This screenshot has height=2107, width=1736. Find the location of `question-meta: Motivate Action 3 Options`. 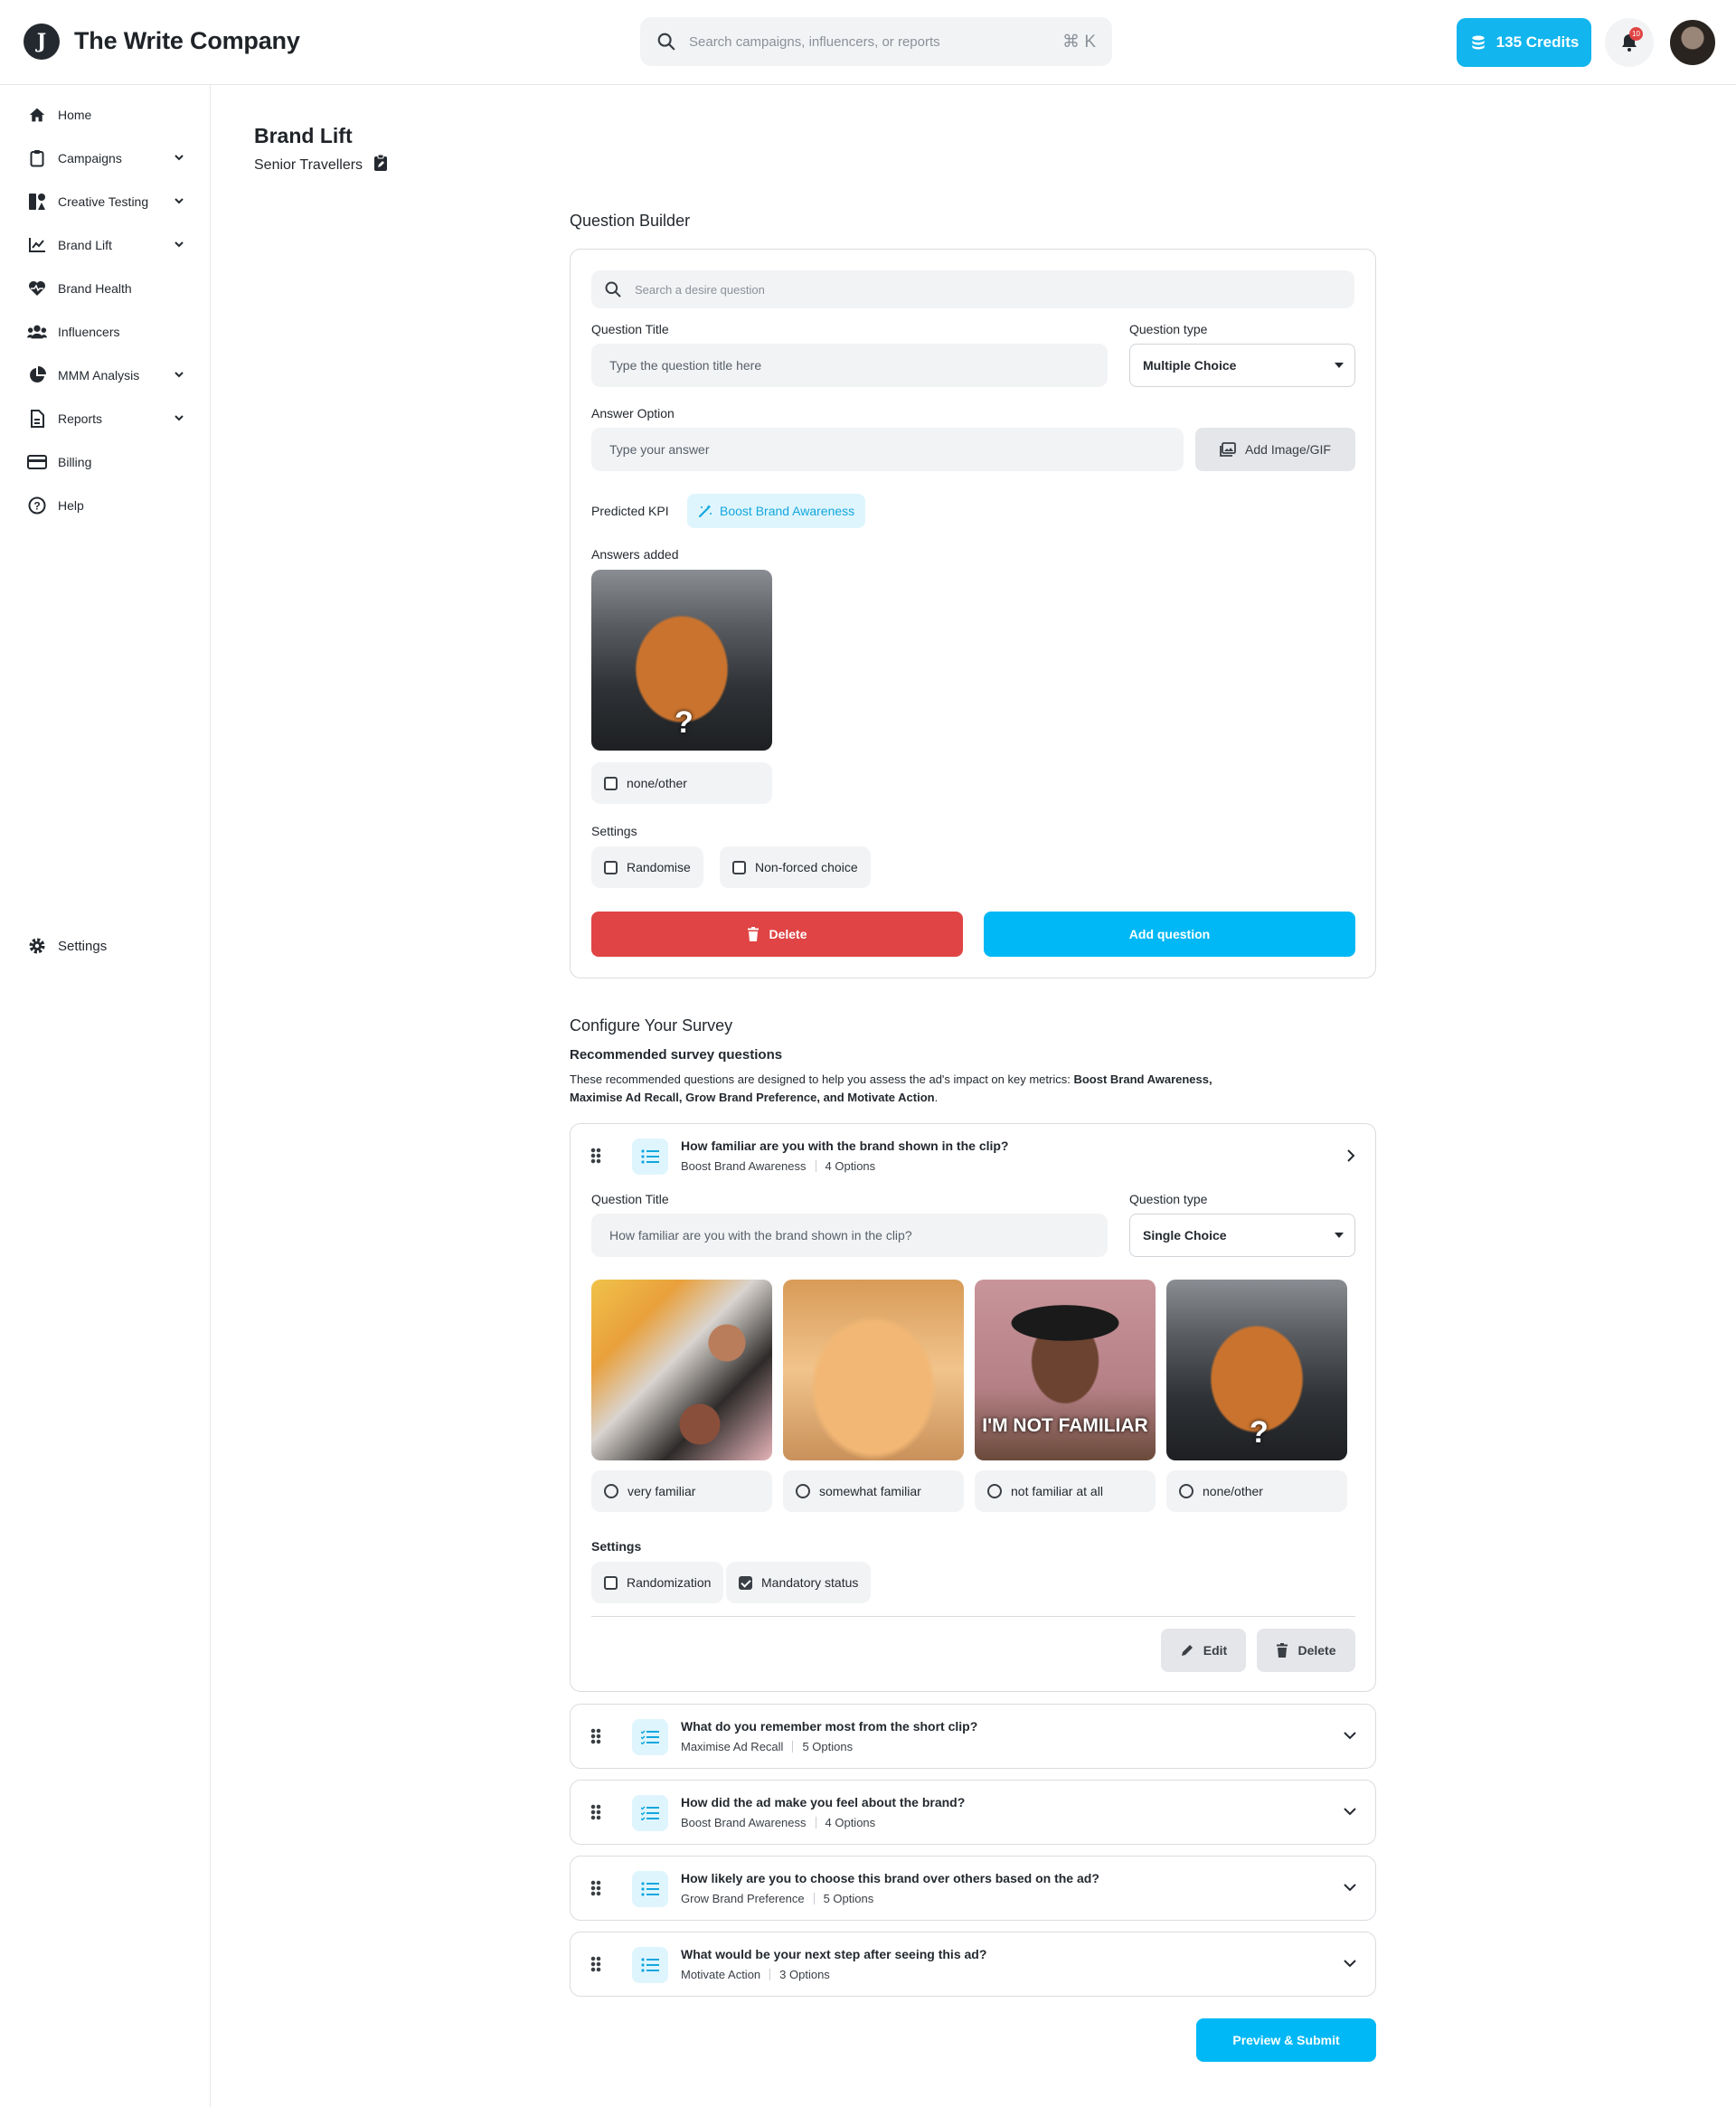

question-meta: Motivate Action 3 Options is located at coordinates (756, 1974).